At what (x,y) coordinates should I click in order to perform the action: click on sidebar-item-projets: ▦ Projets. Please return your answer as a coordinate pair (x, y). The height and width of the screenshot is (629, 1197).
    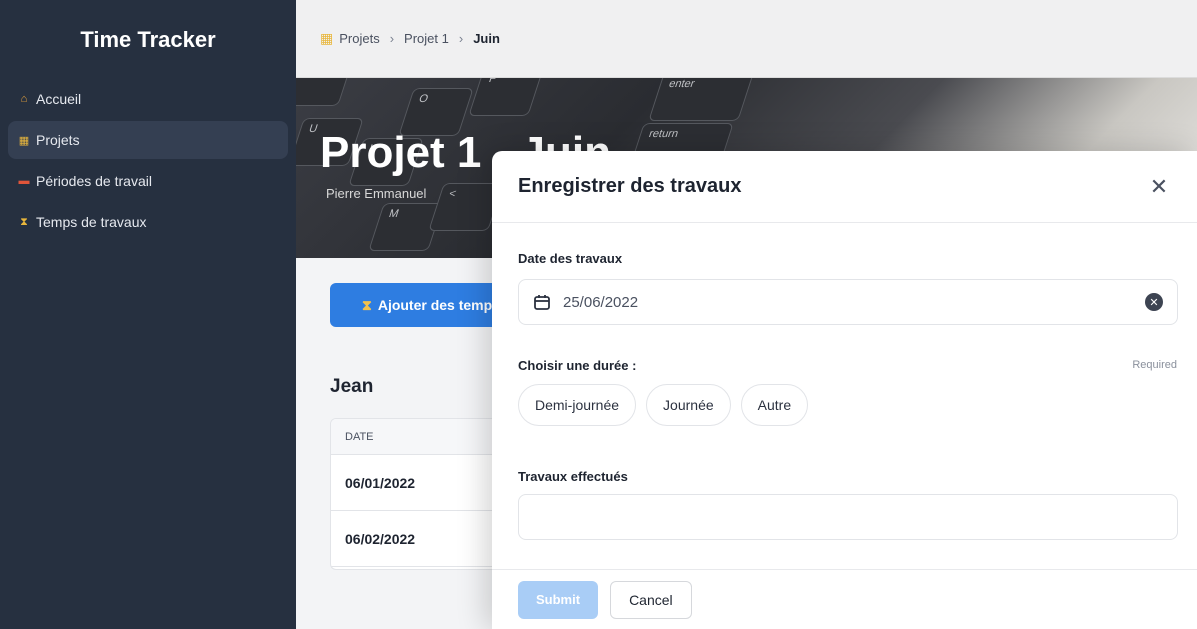
    Looking at the image, I should click on (148, 140).